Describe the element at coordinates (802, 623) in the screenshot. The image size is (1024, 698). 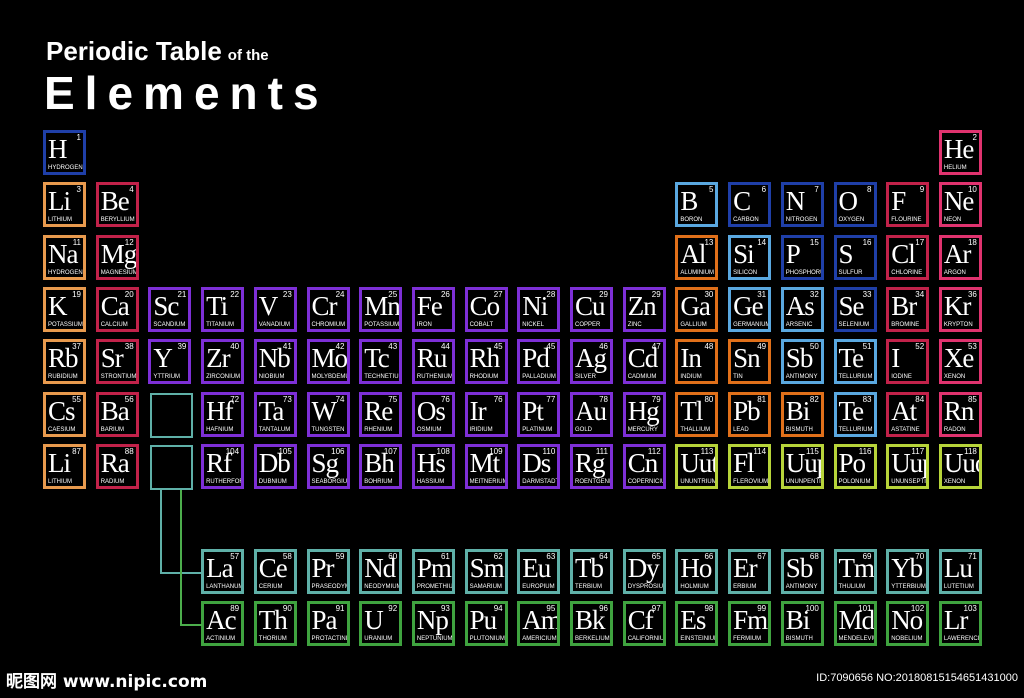
I see `element-cell: Bi 100 BISMUTH` at that location.